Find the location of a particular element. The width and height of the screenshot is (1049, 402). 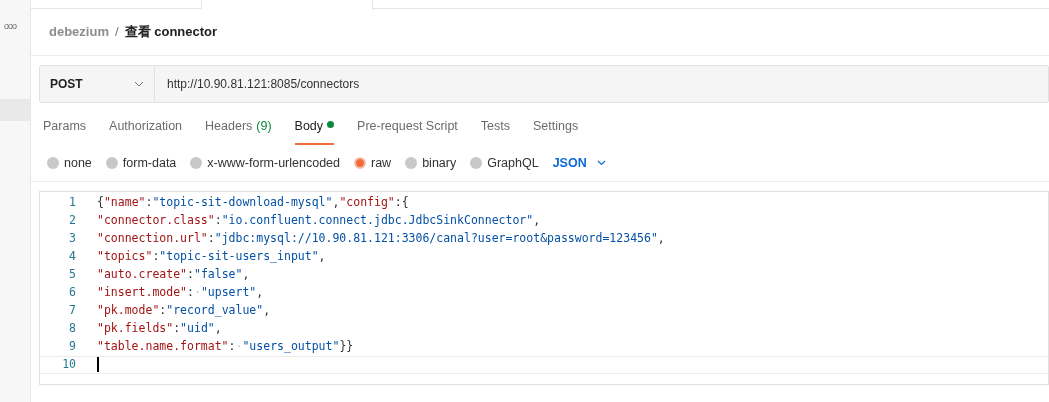

line-number: 7 is located at coordinates (72, 311).